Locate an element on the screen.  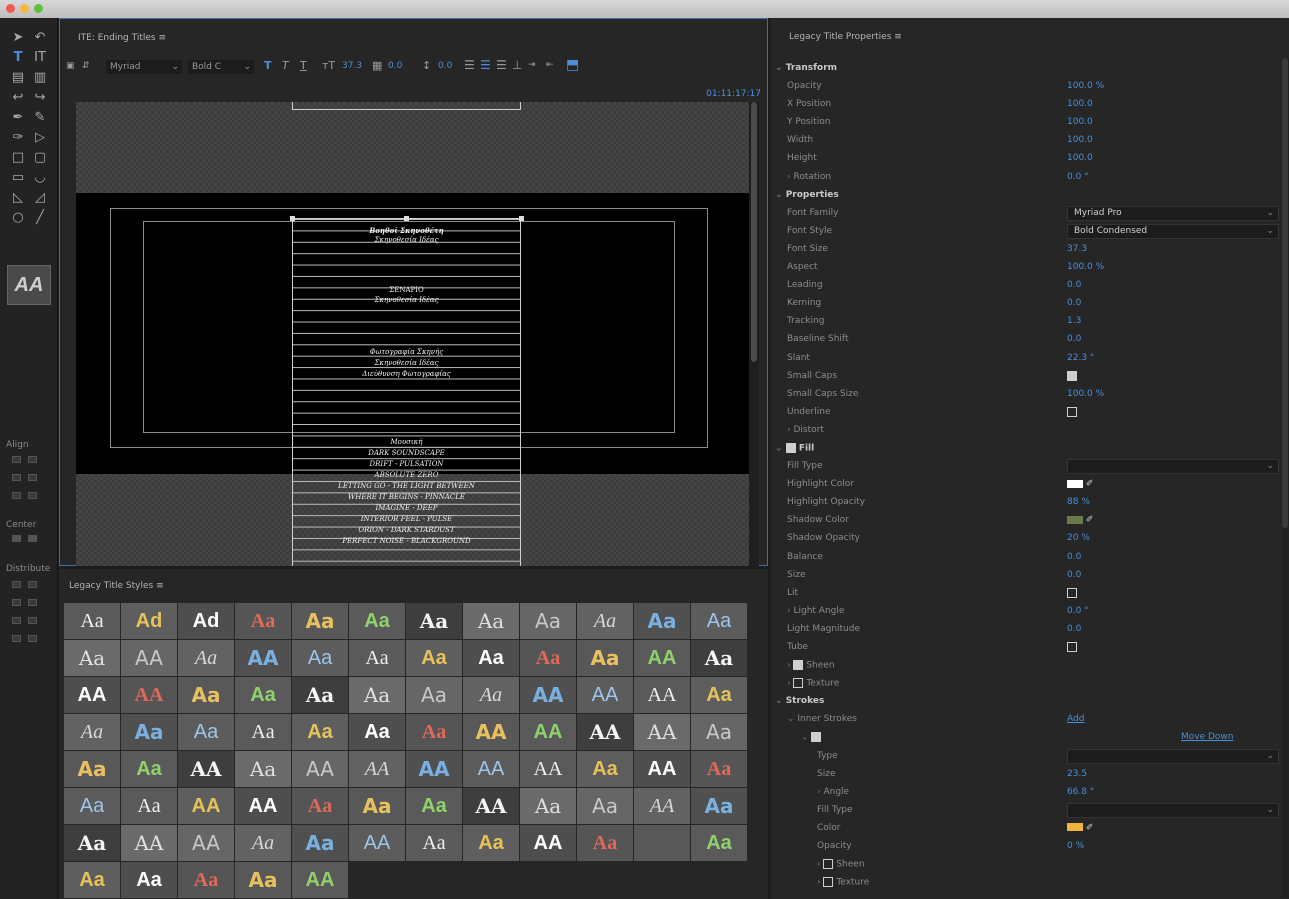
font-family-dropdown: Myriad Pro ⌄ is located at coordinates (1173, 213).